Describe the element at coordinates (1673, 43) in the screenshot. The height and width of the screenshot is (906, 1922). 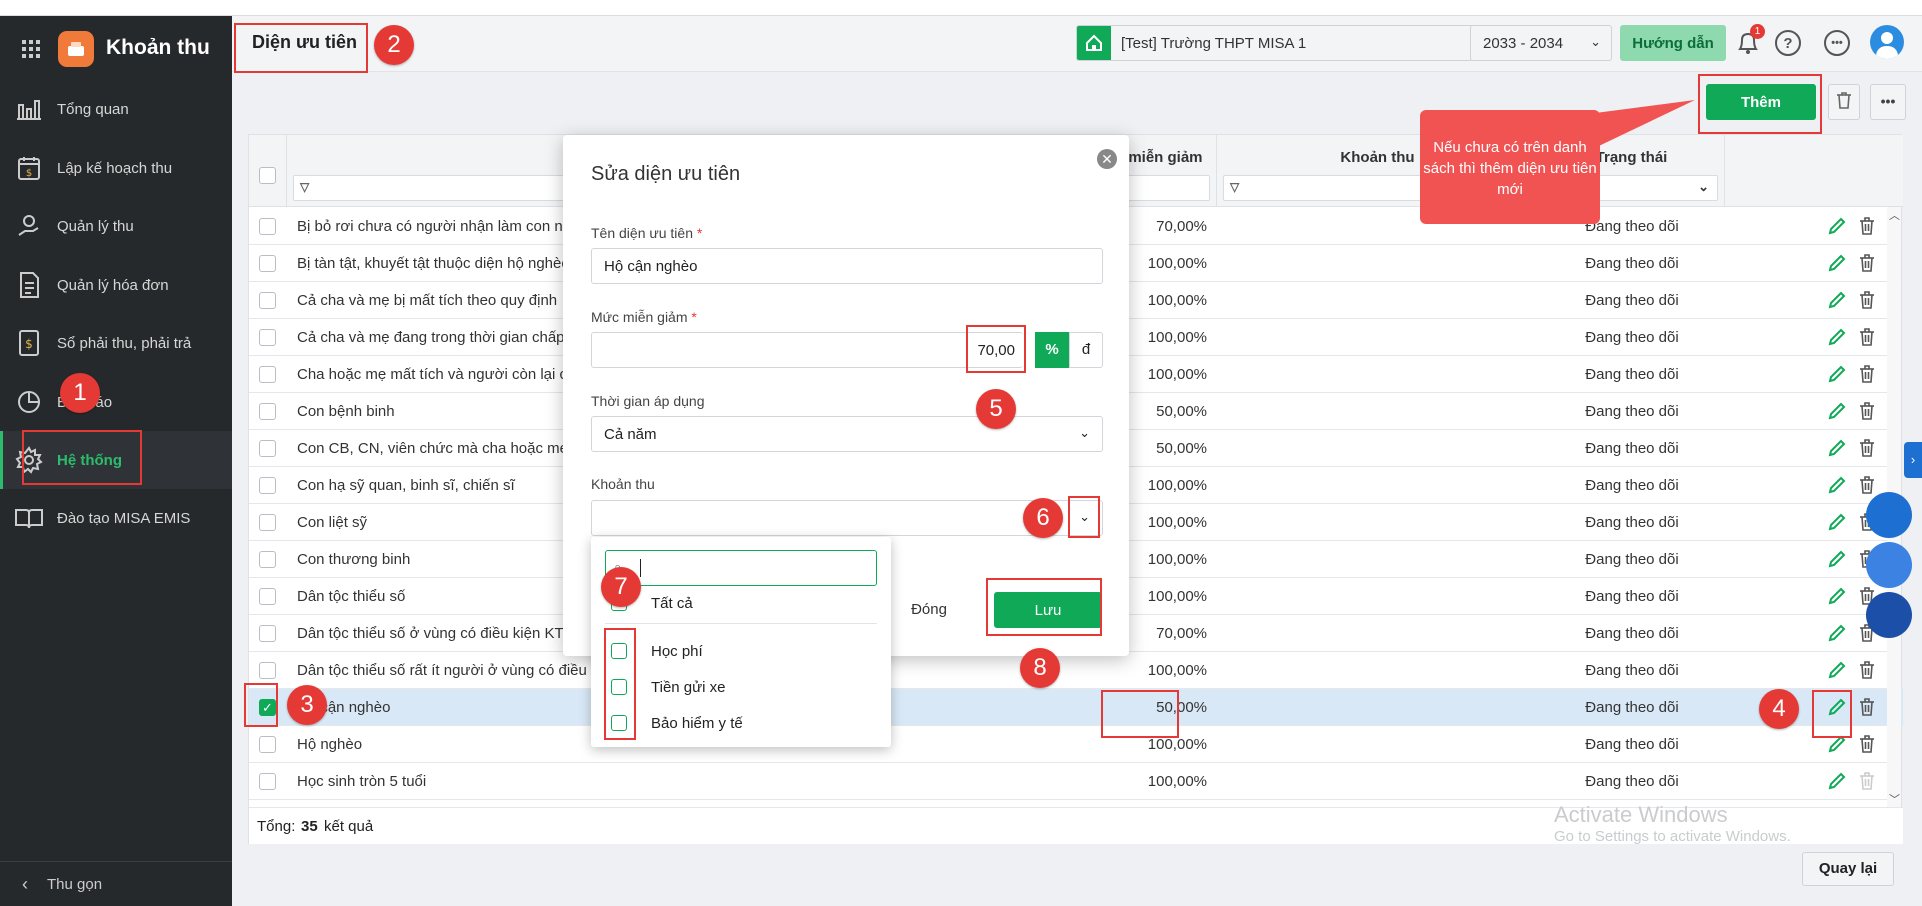
I see `guide-button: Hướng dẫn` at that location.